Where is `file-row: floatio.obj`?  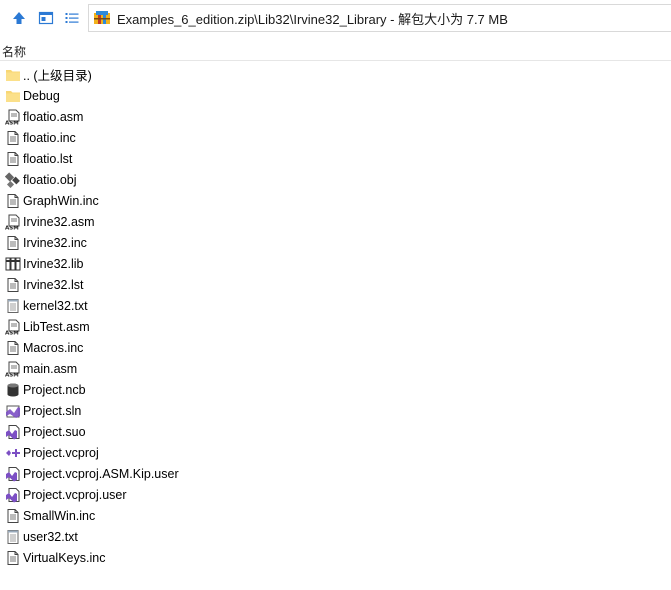 file-row: floatio.obj is located at coordinates (335, 179).